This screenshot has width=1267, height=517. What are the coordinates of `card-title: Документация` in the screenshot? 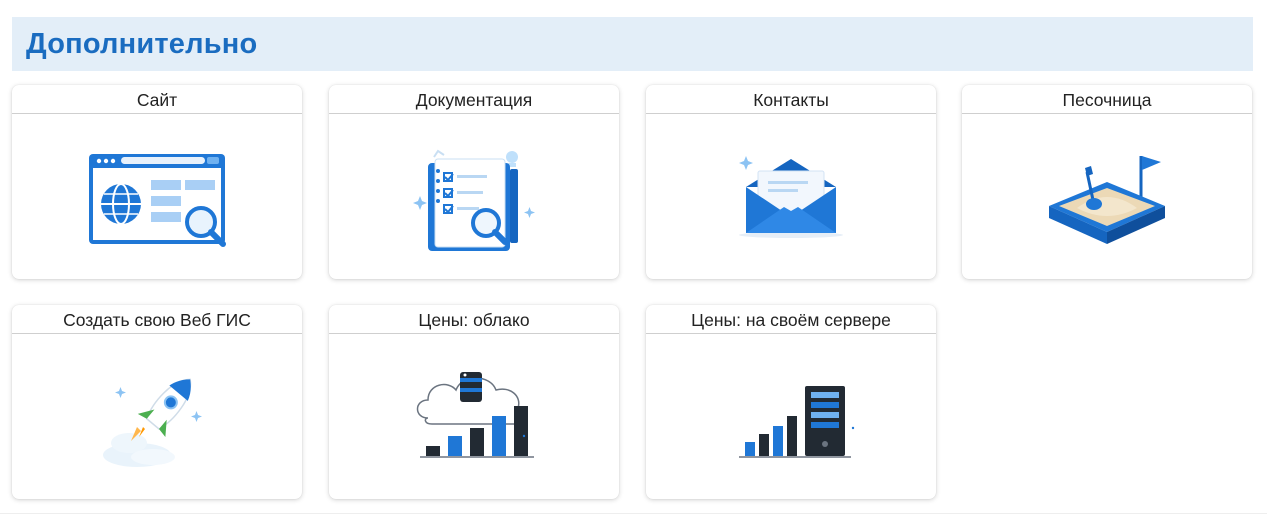 It's located at (474, 99).